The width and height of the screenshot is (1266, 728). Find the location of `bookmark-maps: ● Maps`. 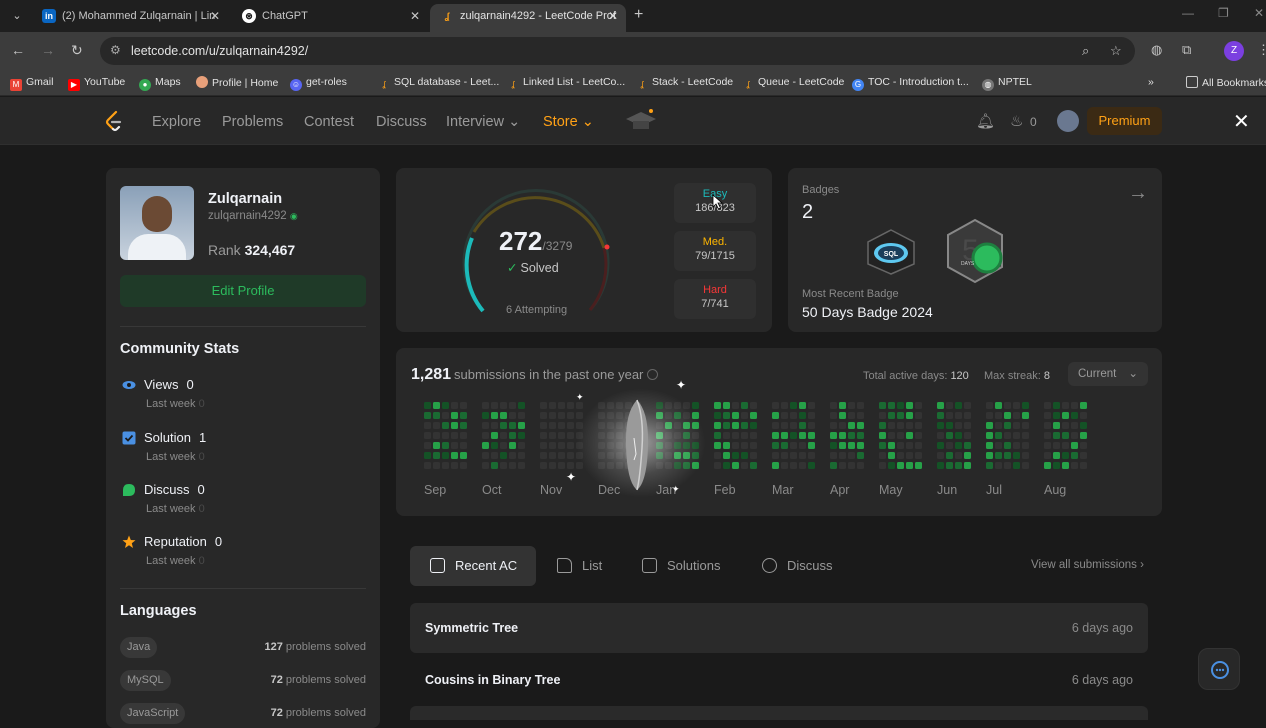

bookmark-maps: ● Maps is located at coordinates (160, 83).